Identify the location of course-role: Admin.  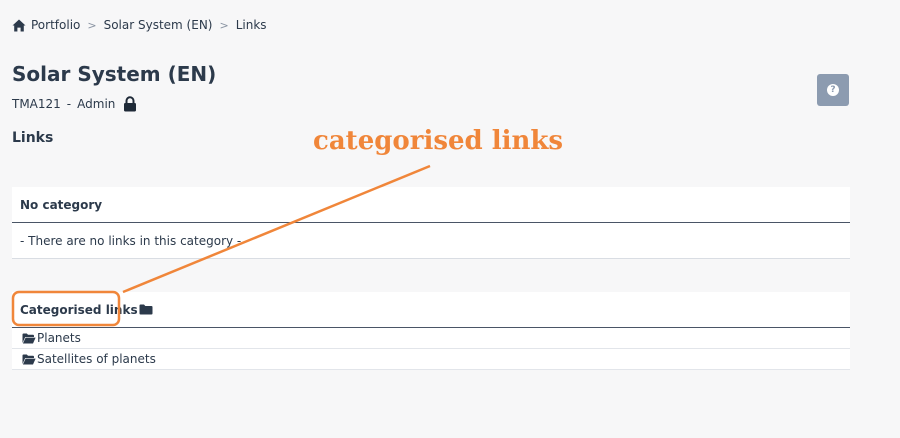
(96, 104).